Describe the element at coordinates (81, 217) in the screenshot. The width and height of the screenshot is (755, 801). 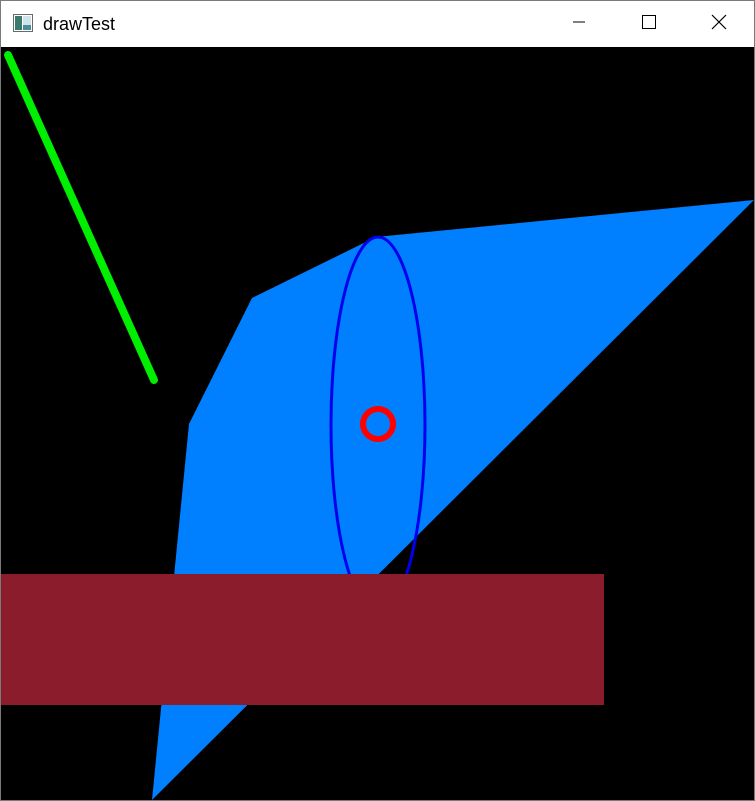
I see `green-line` at that location.